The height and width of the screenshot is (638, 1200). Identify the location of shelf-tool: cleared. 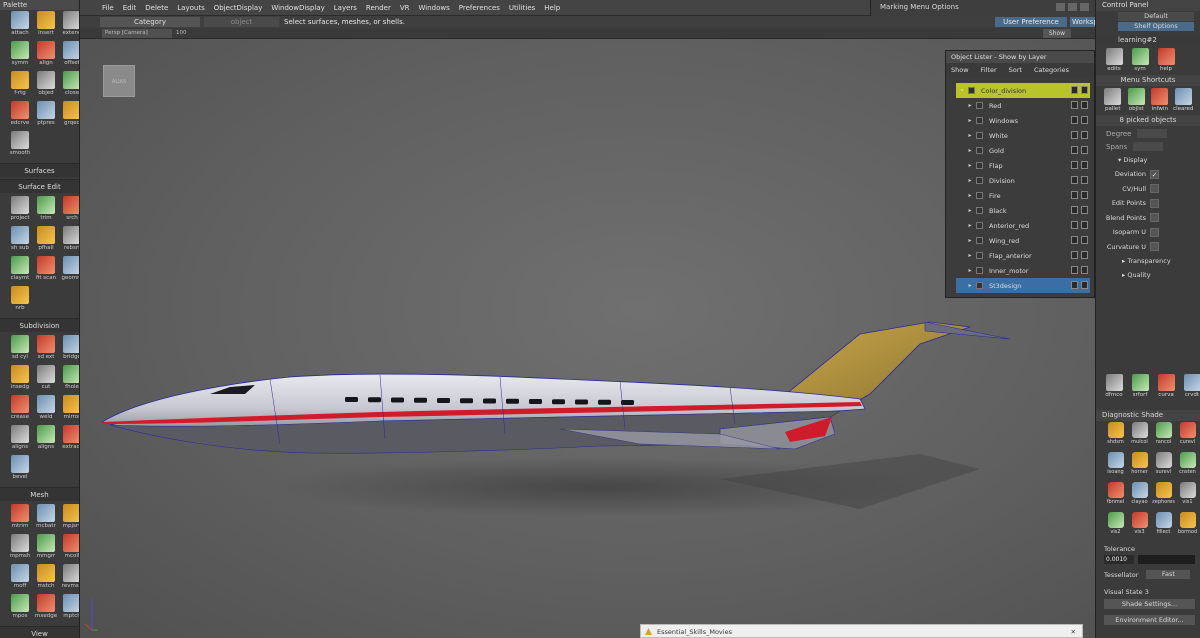
(1184, 100).